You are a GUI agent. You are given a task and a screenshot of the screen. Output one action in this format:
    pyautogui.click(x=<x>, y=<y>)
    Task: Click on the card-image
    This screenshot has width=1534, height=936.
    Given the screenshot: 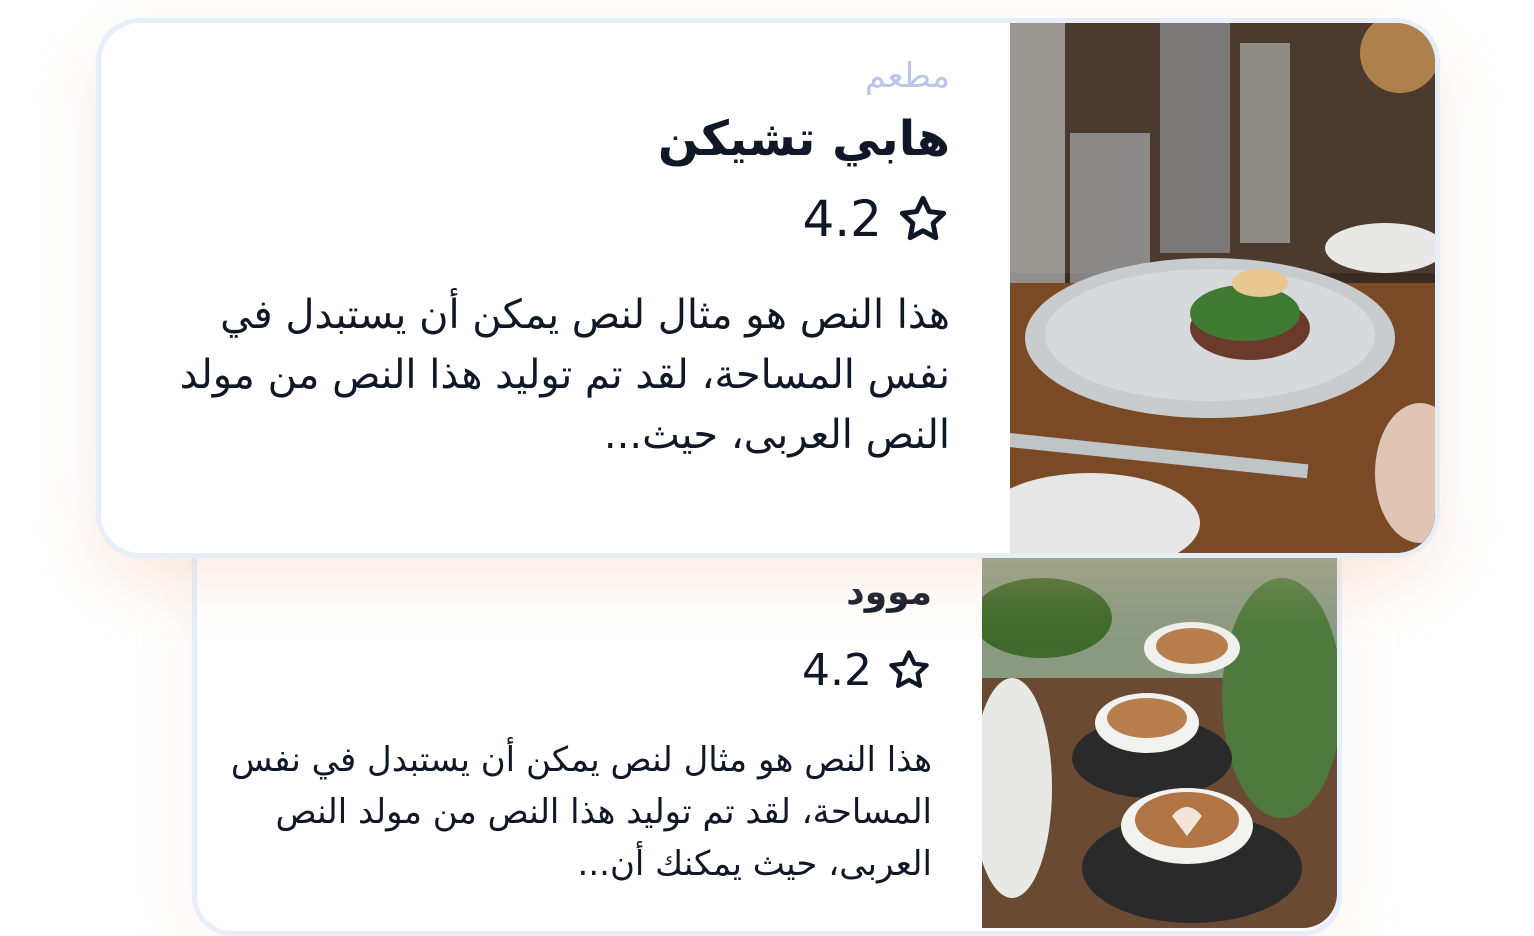 What is the action you would take?
    pyautogui.click(x=1159, y=743)
    